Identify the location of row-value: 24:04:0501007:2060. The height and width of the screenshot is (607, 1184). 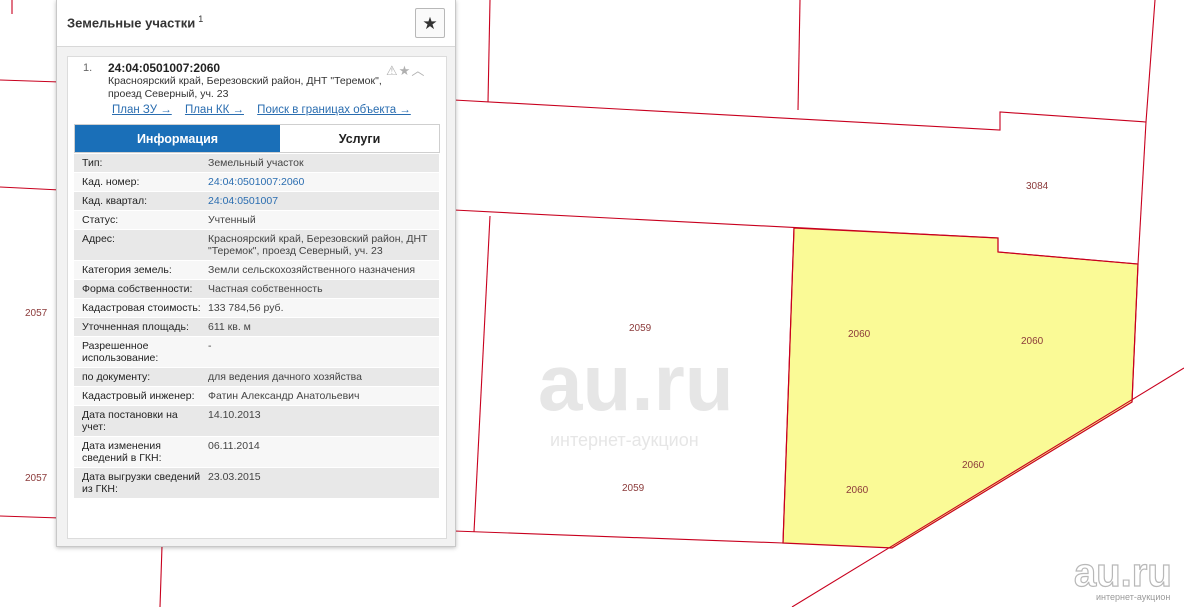
(320, 182).